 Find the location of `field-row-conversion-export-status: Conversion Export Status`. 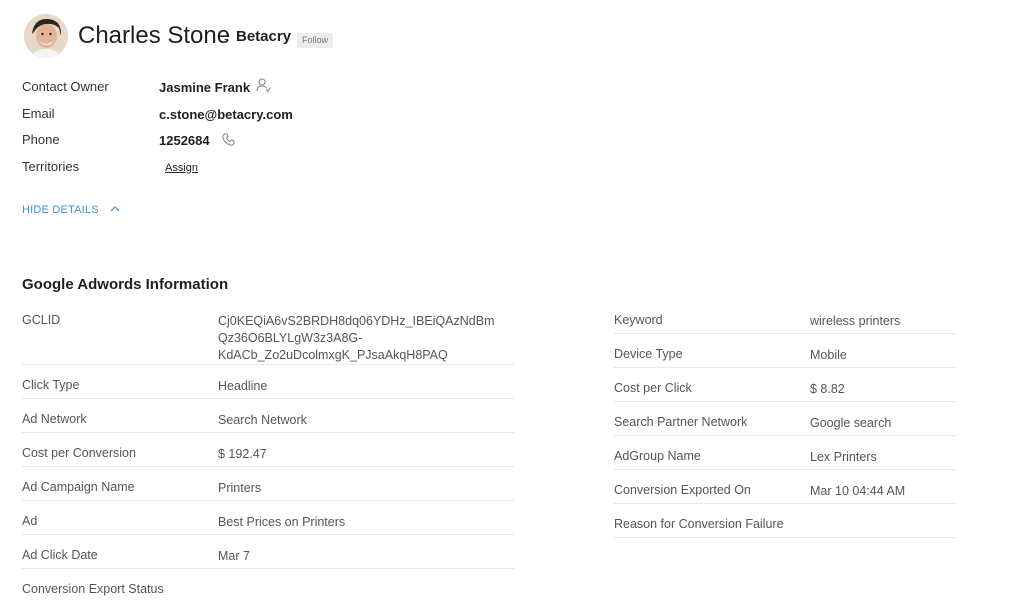

field-row-conversion-export-status: Conversion Export Status is located at coordinates (268, 592).